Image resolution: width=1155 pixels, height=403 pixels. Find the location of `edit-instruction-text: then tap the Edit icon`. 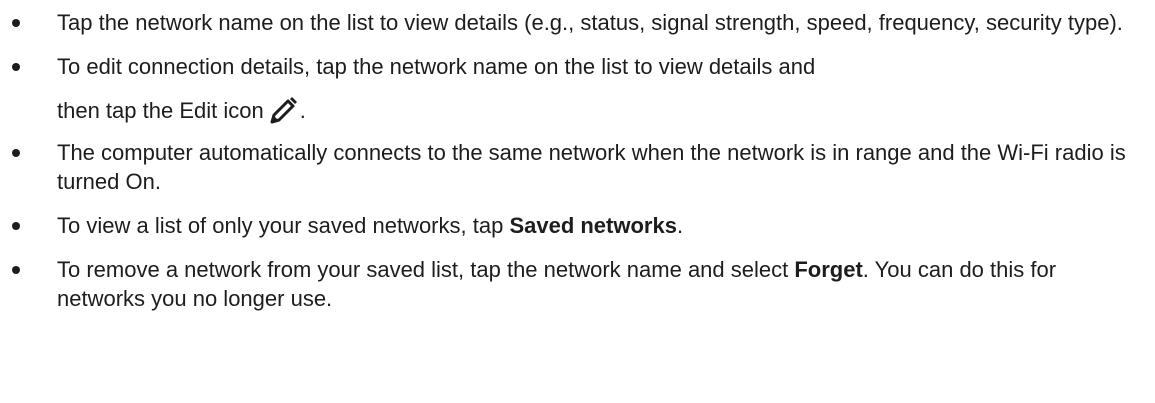

edit-instruction-text: then tap the Edit icon is located at coordinates (160, 110).